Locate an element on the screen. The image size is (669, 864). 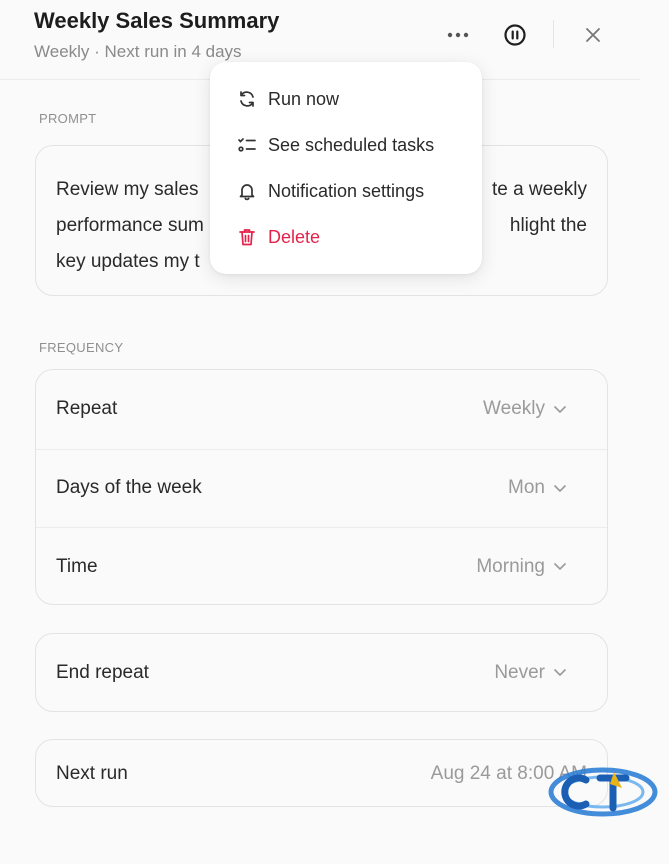
menu-item-notification-settings: Notification settings is located at coordinates (346, 191).